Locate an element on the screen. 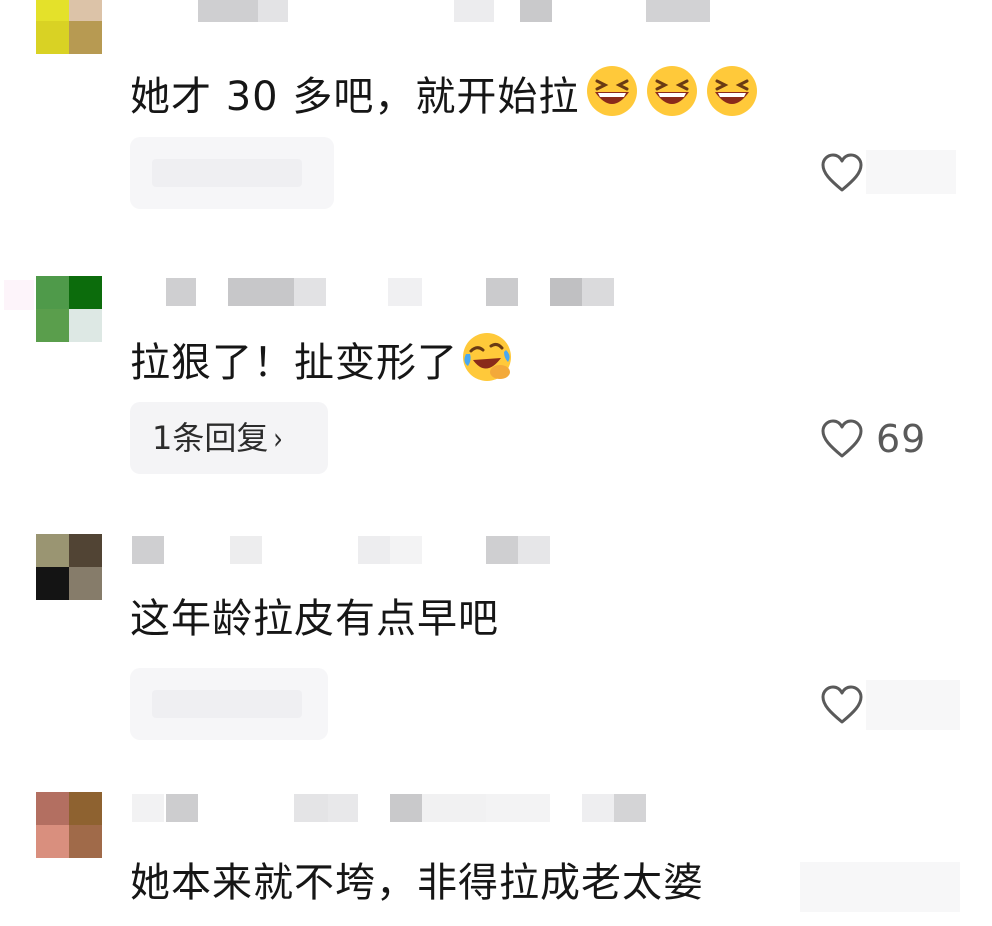  reply-button: 1条回复 › is located at coordinates (229, 438).